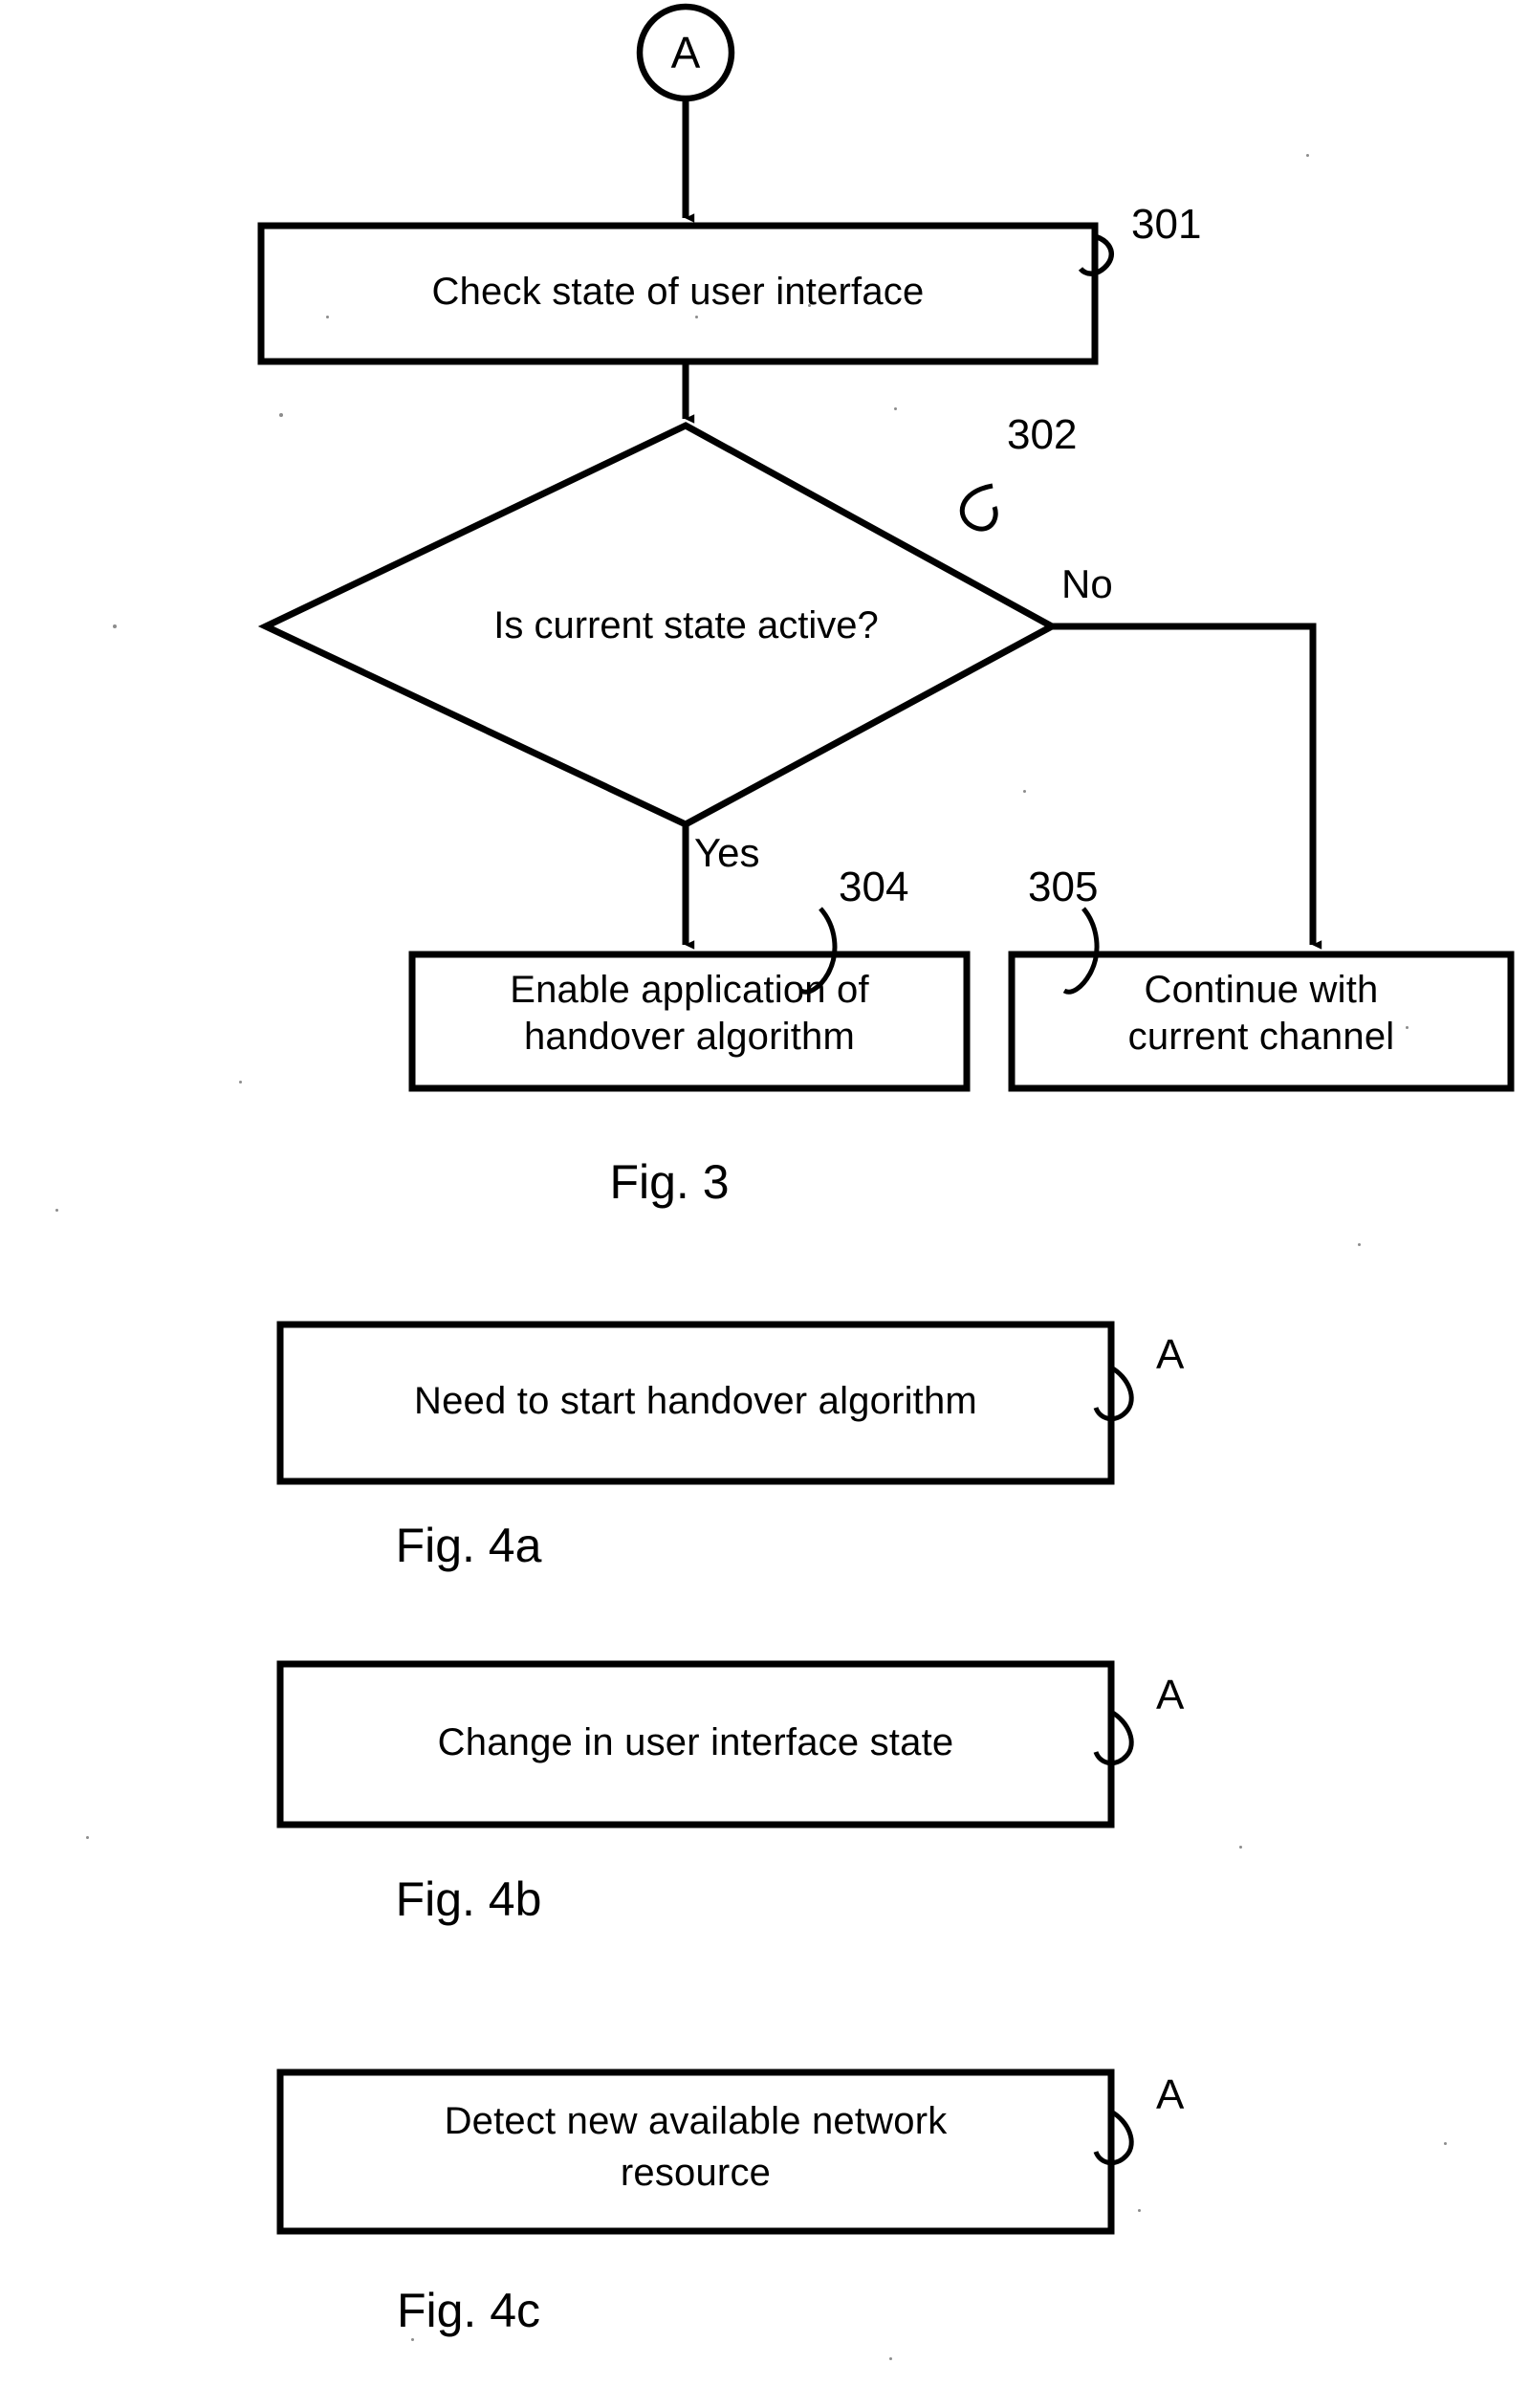 The width and height of the screenshot is (1529, 2408). What do you see at coordinates (696, 2121) in the screenshot?
I see `box-fig4c-label-line1: Detect new available network` at bounding box center [696, 2121].